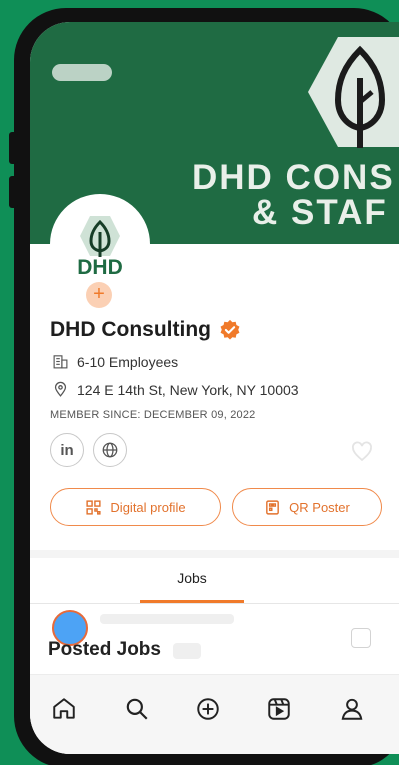 This screenshot has height=765, width=399. I want to click on reels-icon, so click(279, 709).